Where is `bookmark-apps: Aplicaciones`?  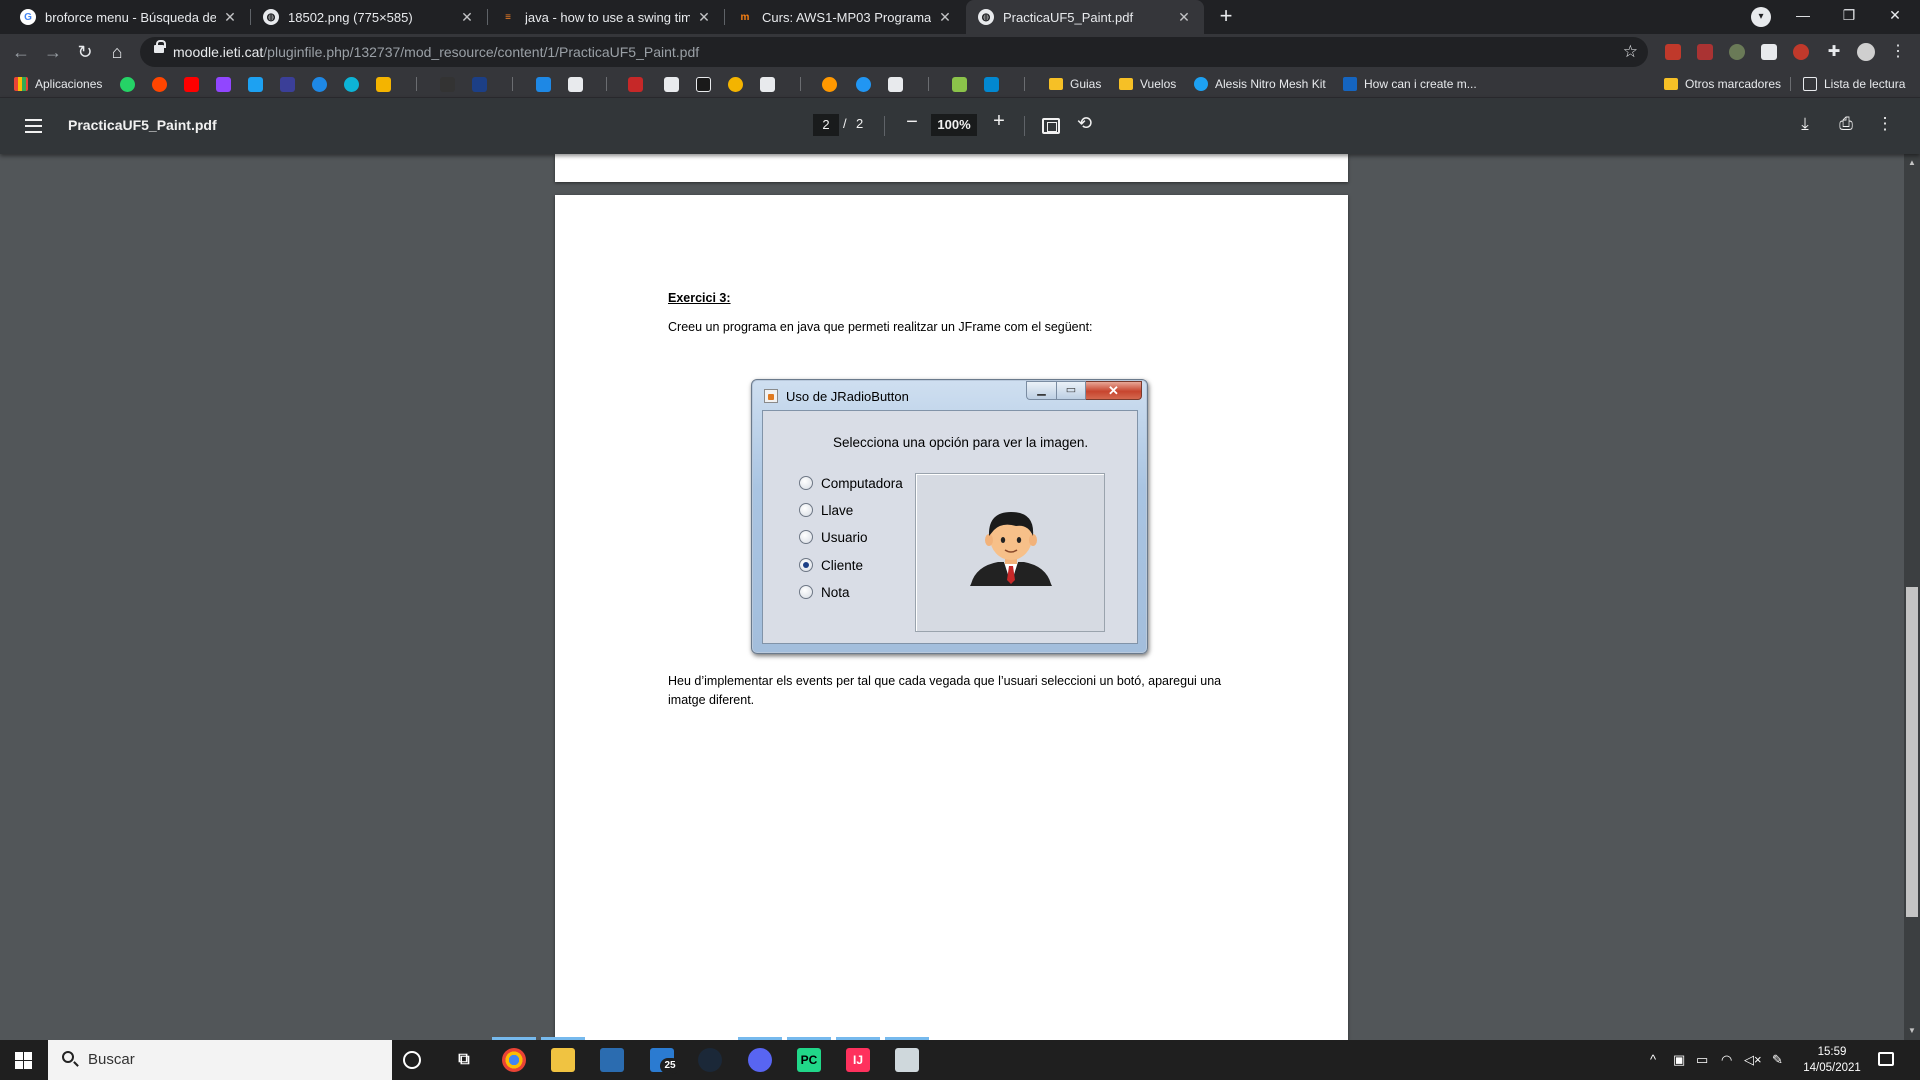
bookmark-apps: Aplicaciones is located at coordinates (58, 84).